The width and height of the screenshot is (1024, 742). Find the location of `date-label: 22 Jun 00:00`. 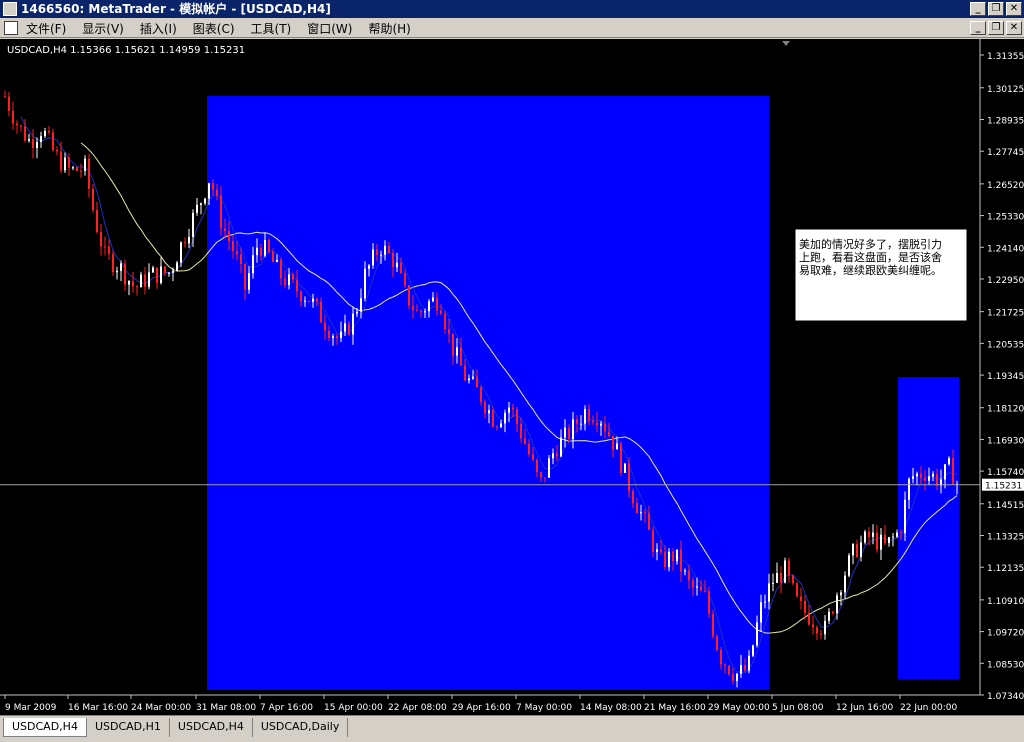

date-label: 22 Jun 00:00 is located at coordinates (928, 708).